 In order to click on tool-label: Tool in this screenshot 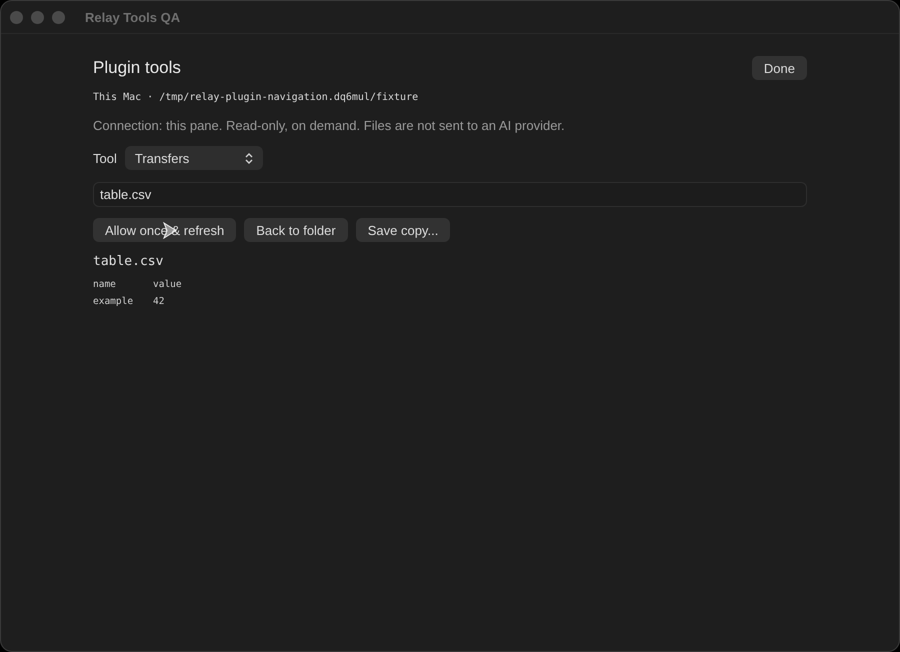, I will do `click(105, 158)`.